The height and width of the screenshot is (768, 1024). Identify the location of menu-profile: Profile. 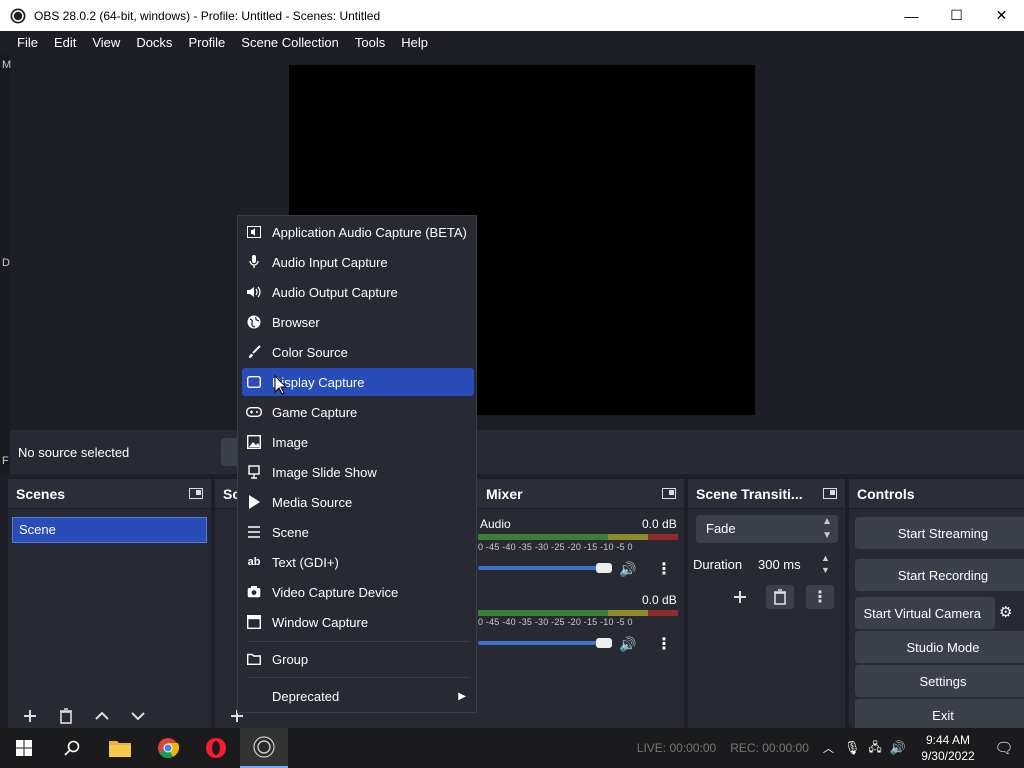
(206, 43).